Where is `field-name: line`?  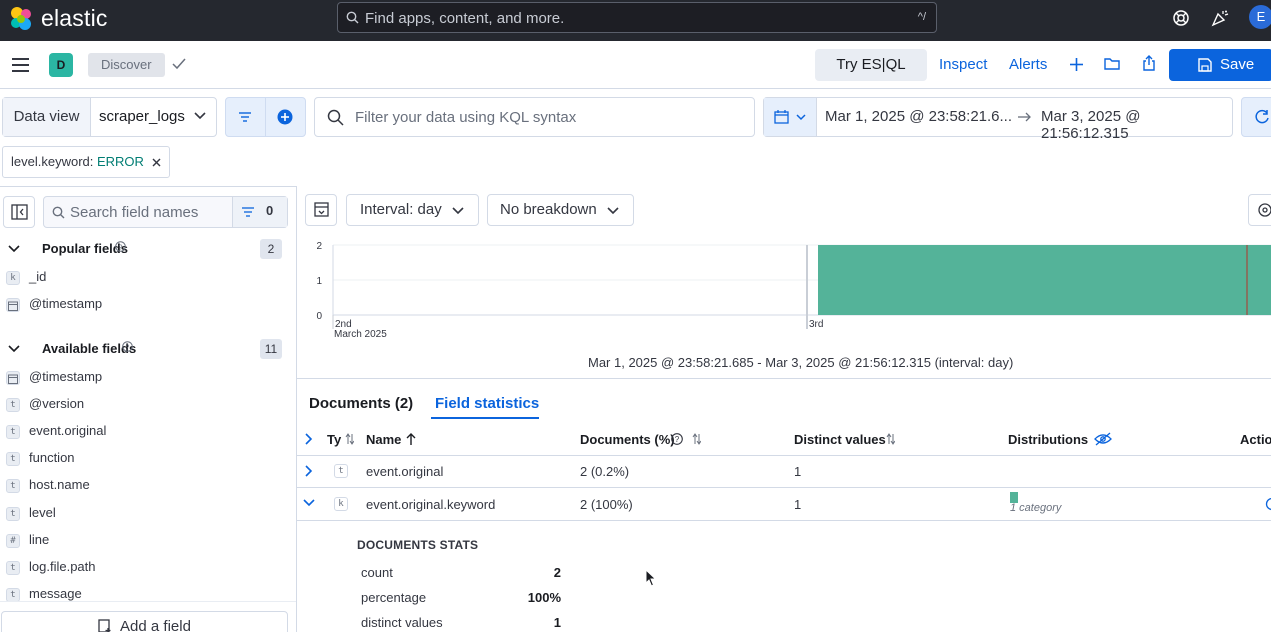 field-name: line is located at coordinates (39, 539).